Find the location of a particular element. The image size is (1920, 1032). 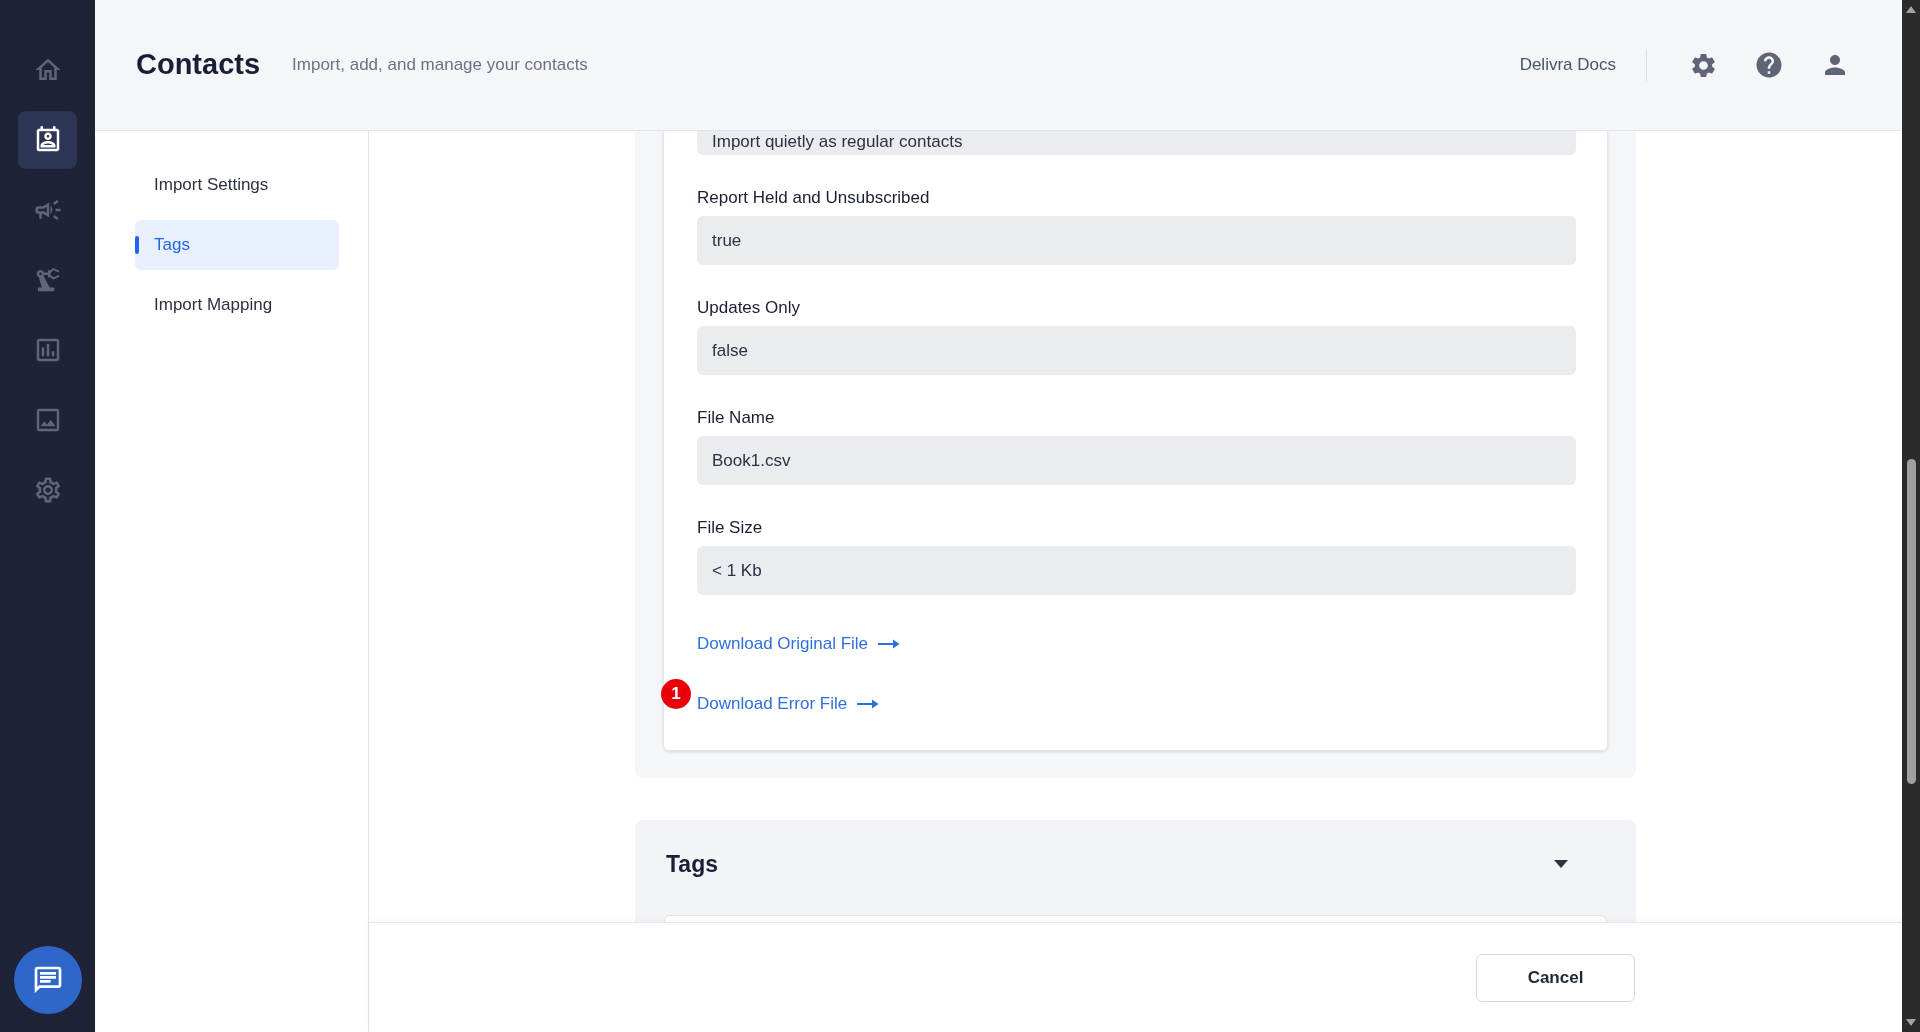

section-title: Tags is located at coordinates (692, 864).